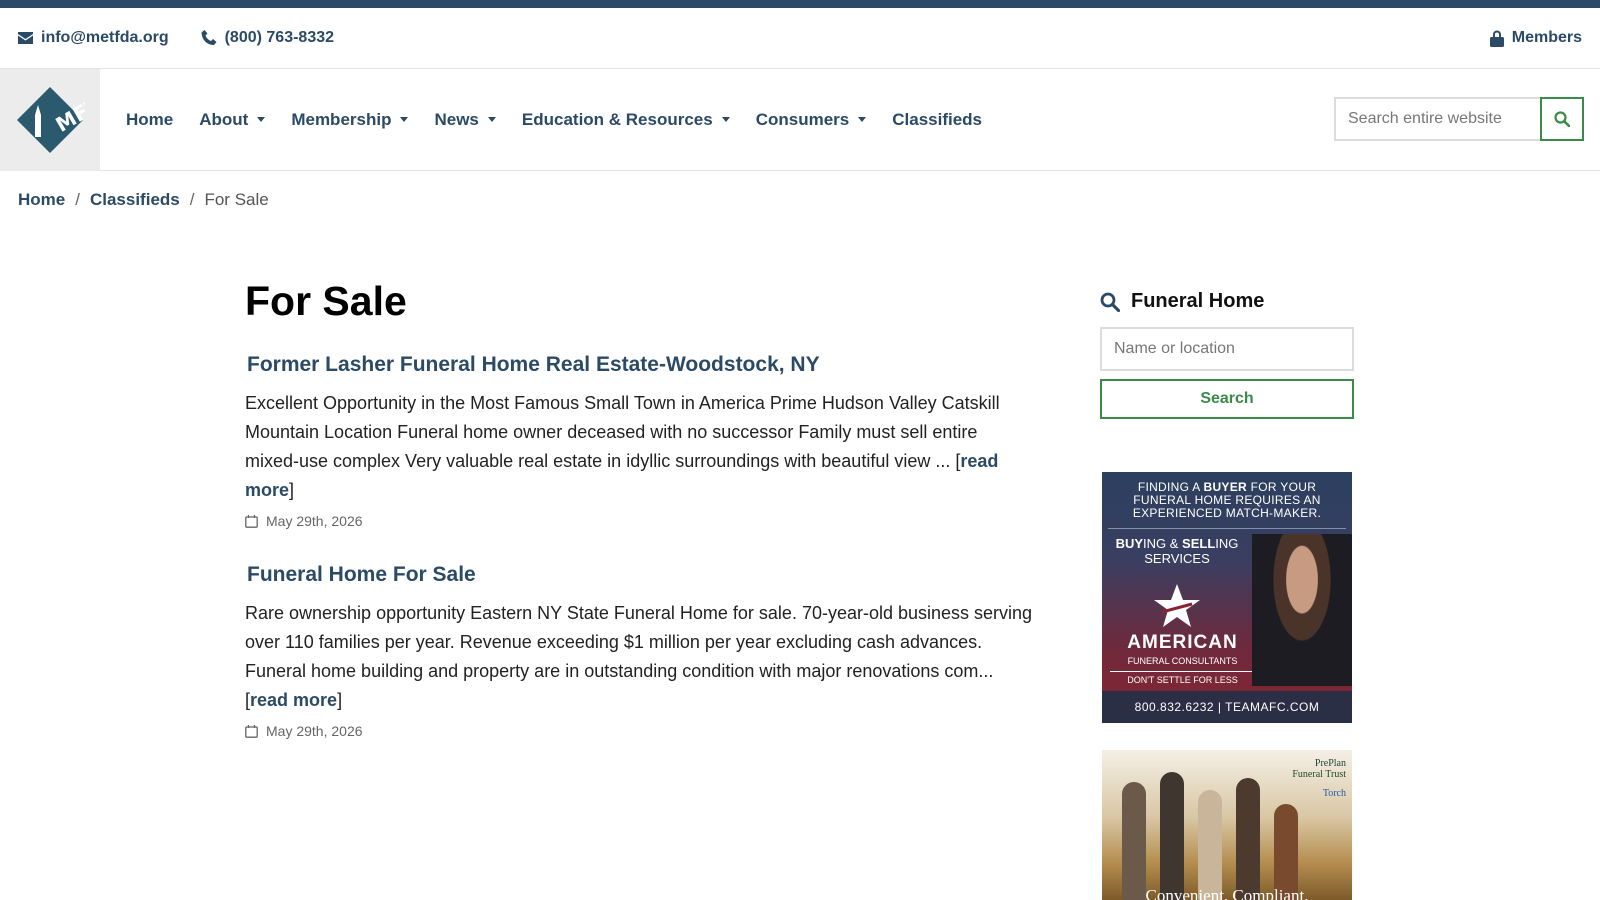 The height and width of the screenshot is (900, 1600). What do you see at coordinates (1496, 38) in the screenshot?
I see `lock-icon` at bounding box center [1496, 38].